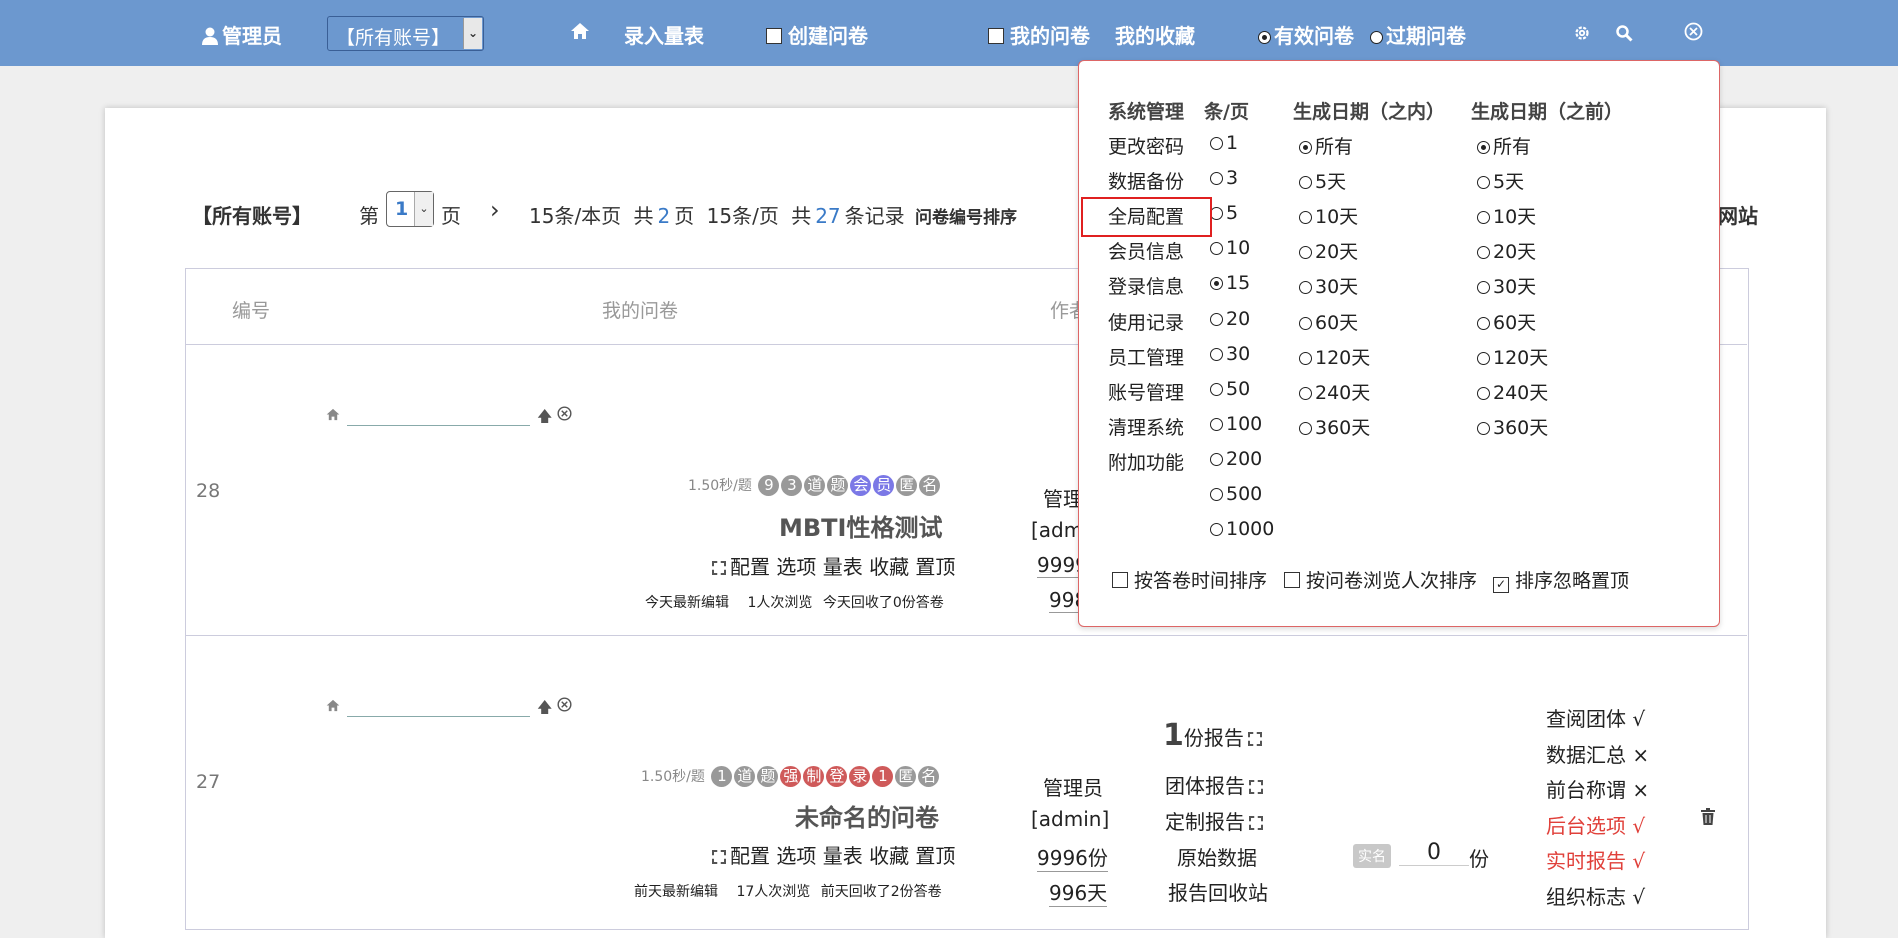  Describe the element at coordinates (1512, 391) in the screenshot. I see `before-date-option: 240天` at that location.